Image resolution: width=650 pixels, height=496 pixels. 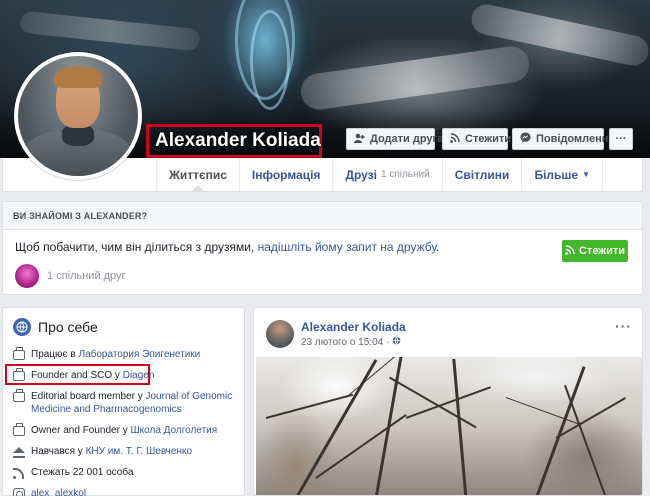 I want to click on follow-button: Стежити, so click(x=477, y=139).